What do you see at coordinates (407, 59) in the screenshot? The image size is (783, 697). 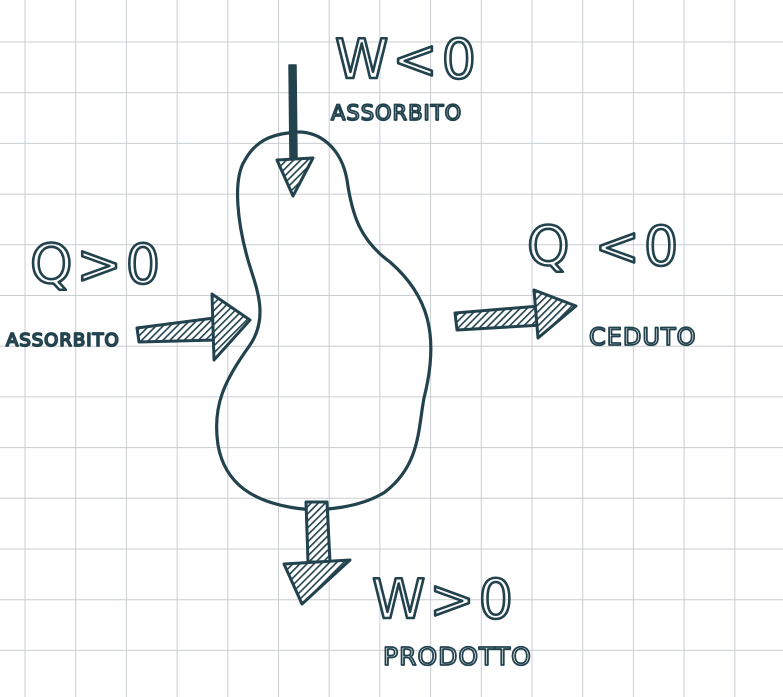 I see `work-in-expression: W<0` at bounding box center [407, 59].